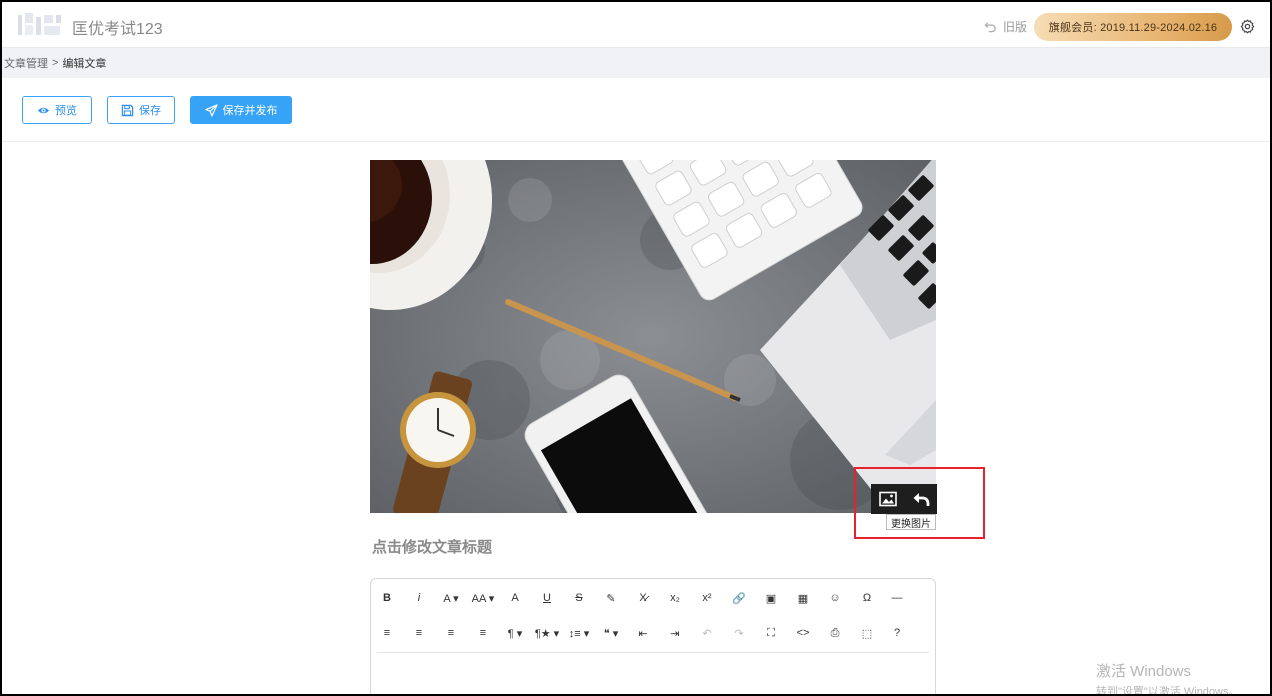  I want to click on editor-italic-button: i, so click(419, 598).